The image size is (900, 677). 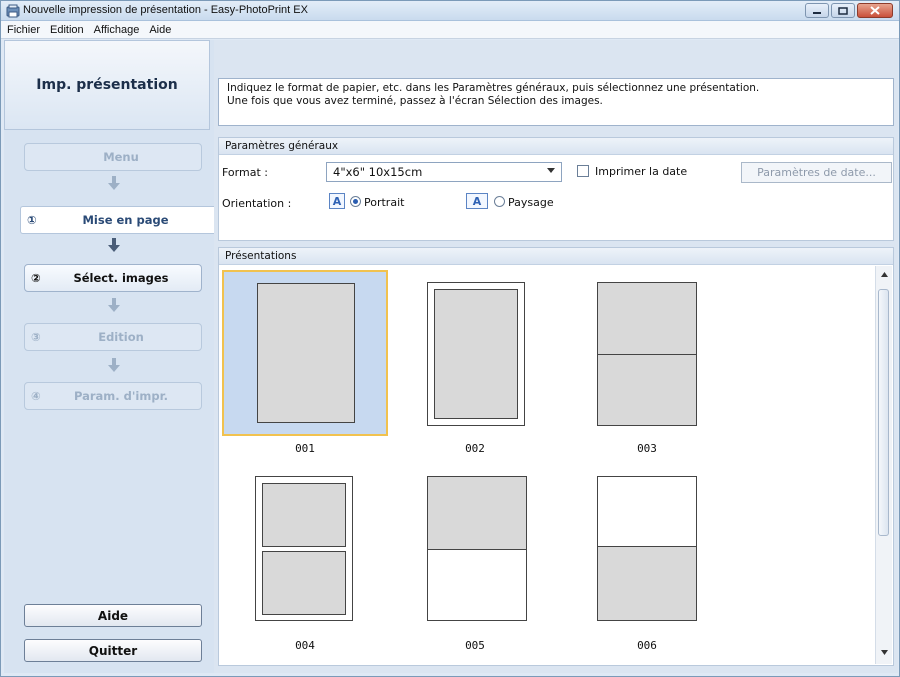 I want to click on help-button: Aide, so click(x=113, y=615).